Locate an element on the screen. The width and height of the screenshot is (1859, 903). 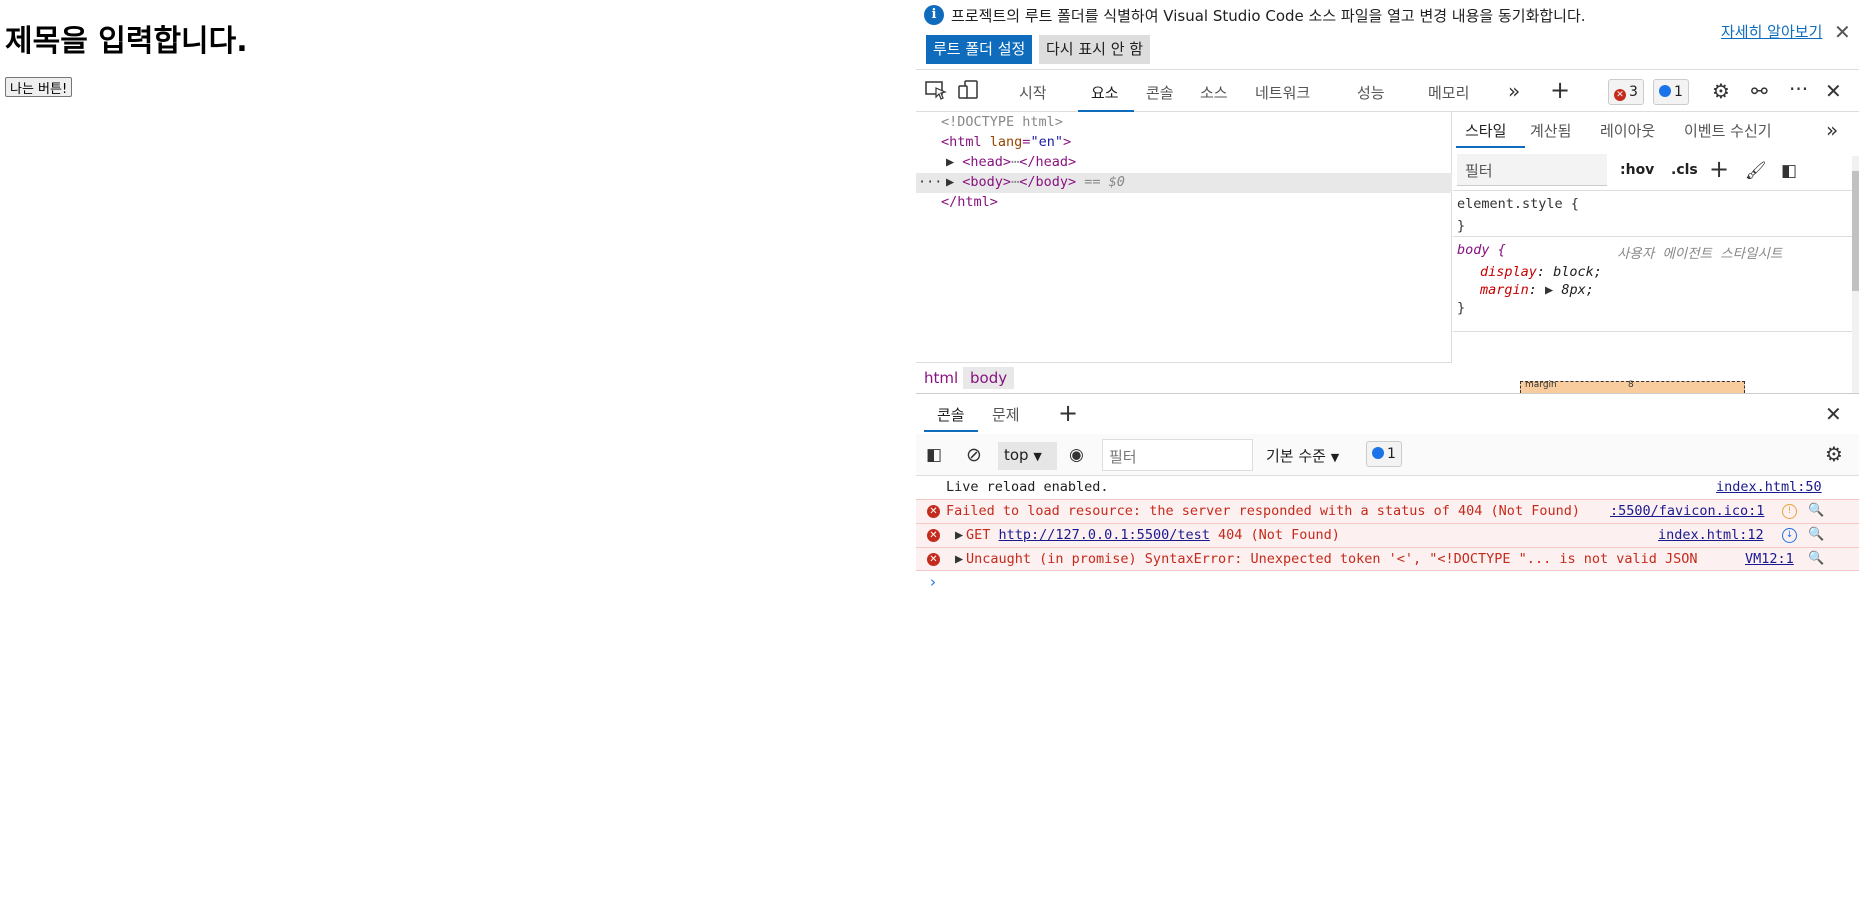
tab-welcome: 시작 is located at coordinates (1033, 92).